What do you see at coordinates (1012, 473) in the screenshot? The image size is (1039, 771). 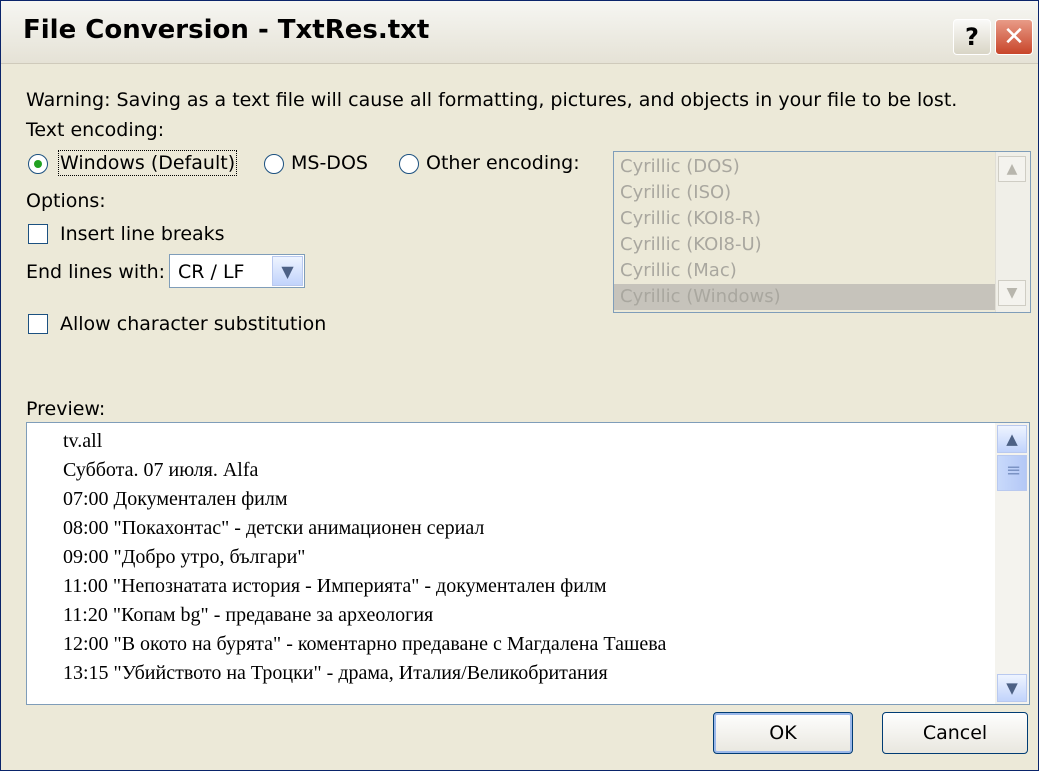 I see `scroll-thumb` at bounding box center [1012, 473].